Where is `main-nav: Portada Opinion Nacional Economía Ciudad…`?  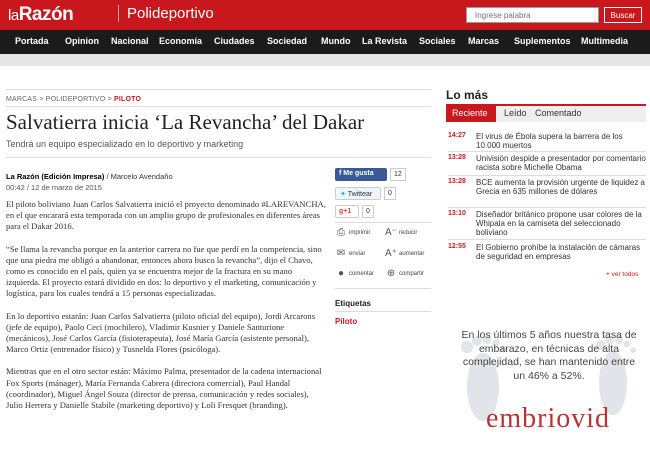 main-nav: Portada Opinion Nacional Economía Ciudad… is located at coordinates (325, 42).